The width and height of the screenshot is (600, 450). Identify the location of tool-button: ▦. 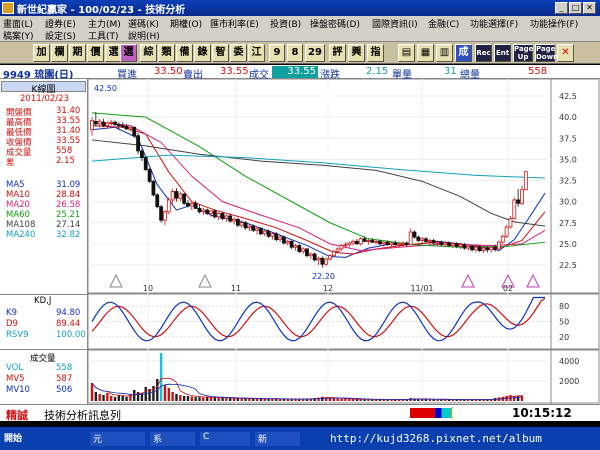
(425, 53).